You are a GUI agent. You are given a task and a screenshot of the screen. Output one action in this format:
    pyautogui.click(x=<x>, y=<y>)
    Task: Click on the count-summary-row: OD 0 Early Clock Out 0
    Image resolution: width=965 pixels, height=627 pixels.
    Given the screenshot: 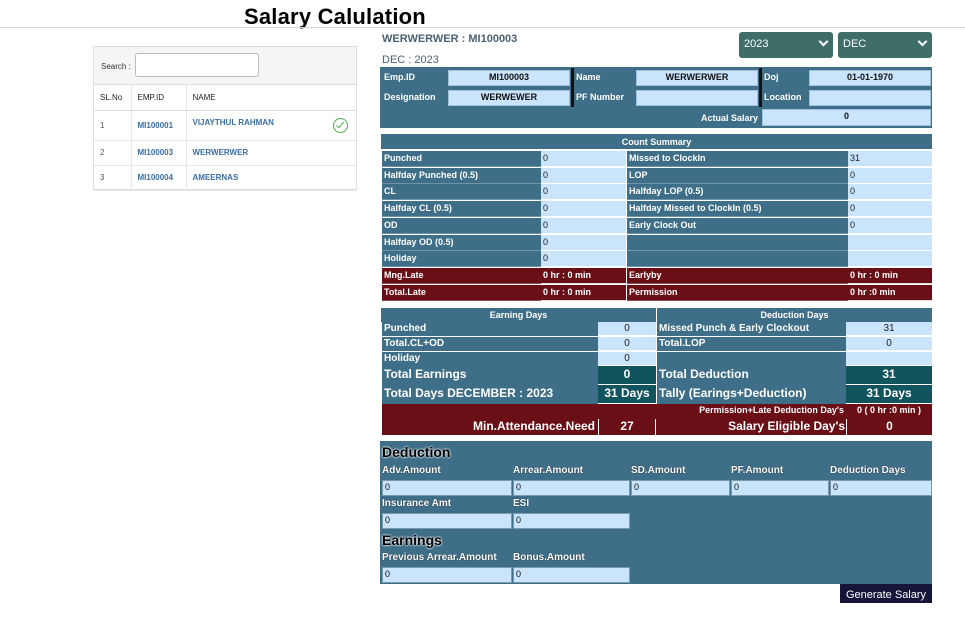 What is the action you would take?
    pyautogui.click(x=657, y=226)
    